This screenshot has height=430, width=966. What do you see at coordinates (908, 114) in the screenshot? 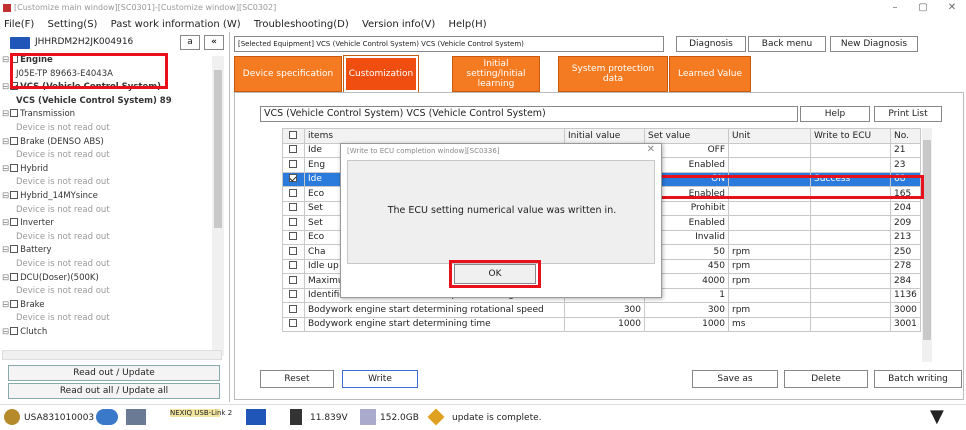
I see `print-list-button: Print List` at bounding box center [908, 114].